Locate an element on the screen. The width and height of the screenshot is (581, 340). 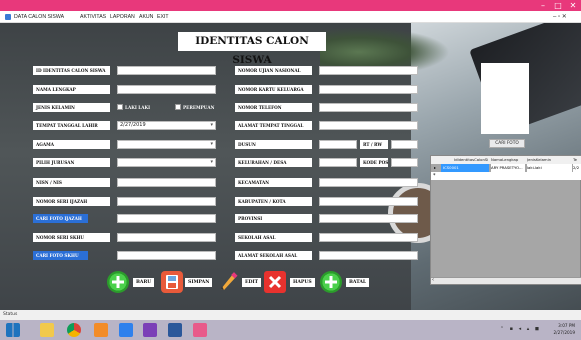
label-nama-lengkap: NAMA LENGKAP is located at coordinates (71, 89).